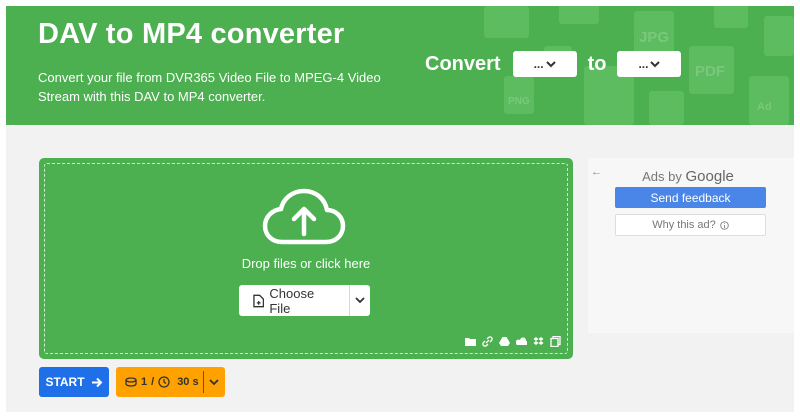 Image resolution: width=800 pixels, height=418 pixels. I want to click on send-feedback-button: Send feedback, so click(690, 197).